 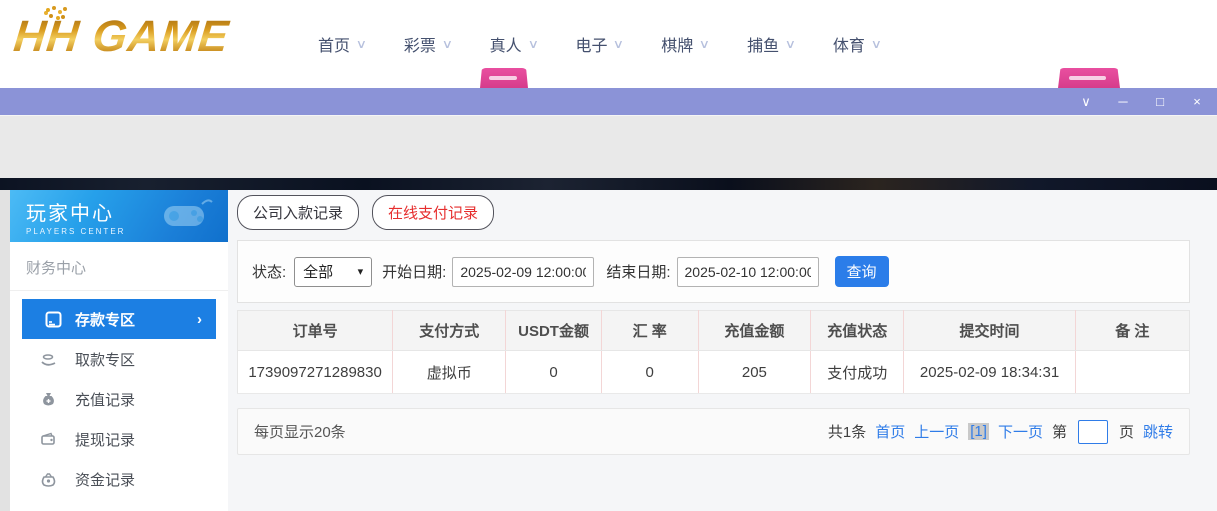 What do you see at coordinates (1086, 101) in the screenshot?
I see `collapse-icon: ∨` at bounding box center [1086, 101].